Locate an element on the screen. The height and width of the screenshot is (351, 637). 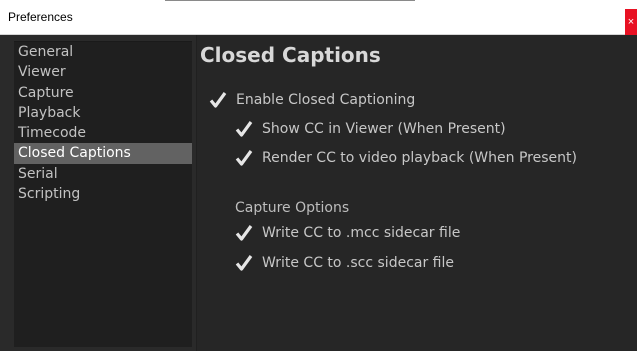
close-button: × is located at coordinates (631, 22).